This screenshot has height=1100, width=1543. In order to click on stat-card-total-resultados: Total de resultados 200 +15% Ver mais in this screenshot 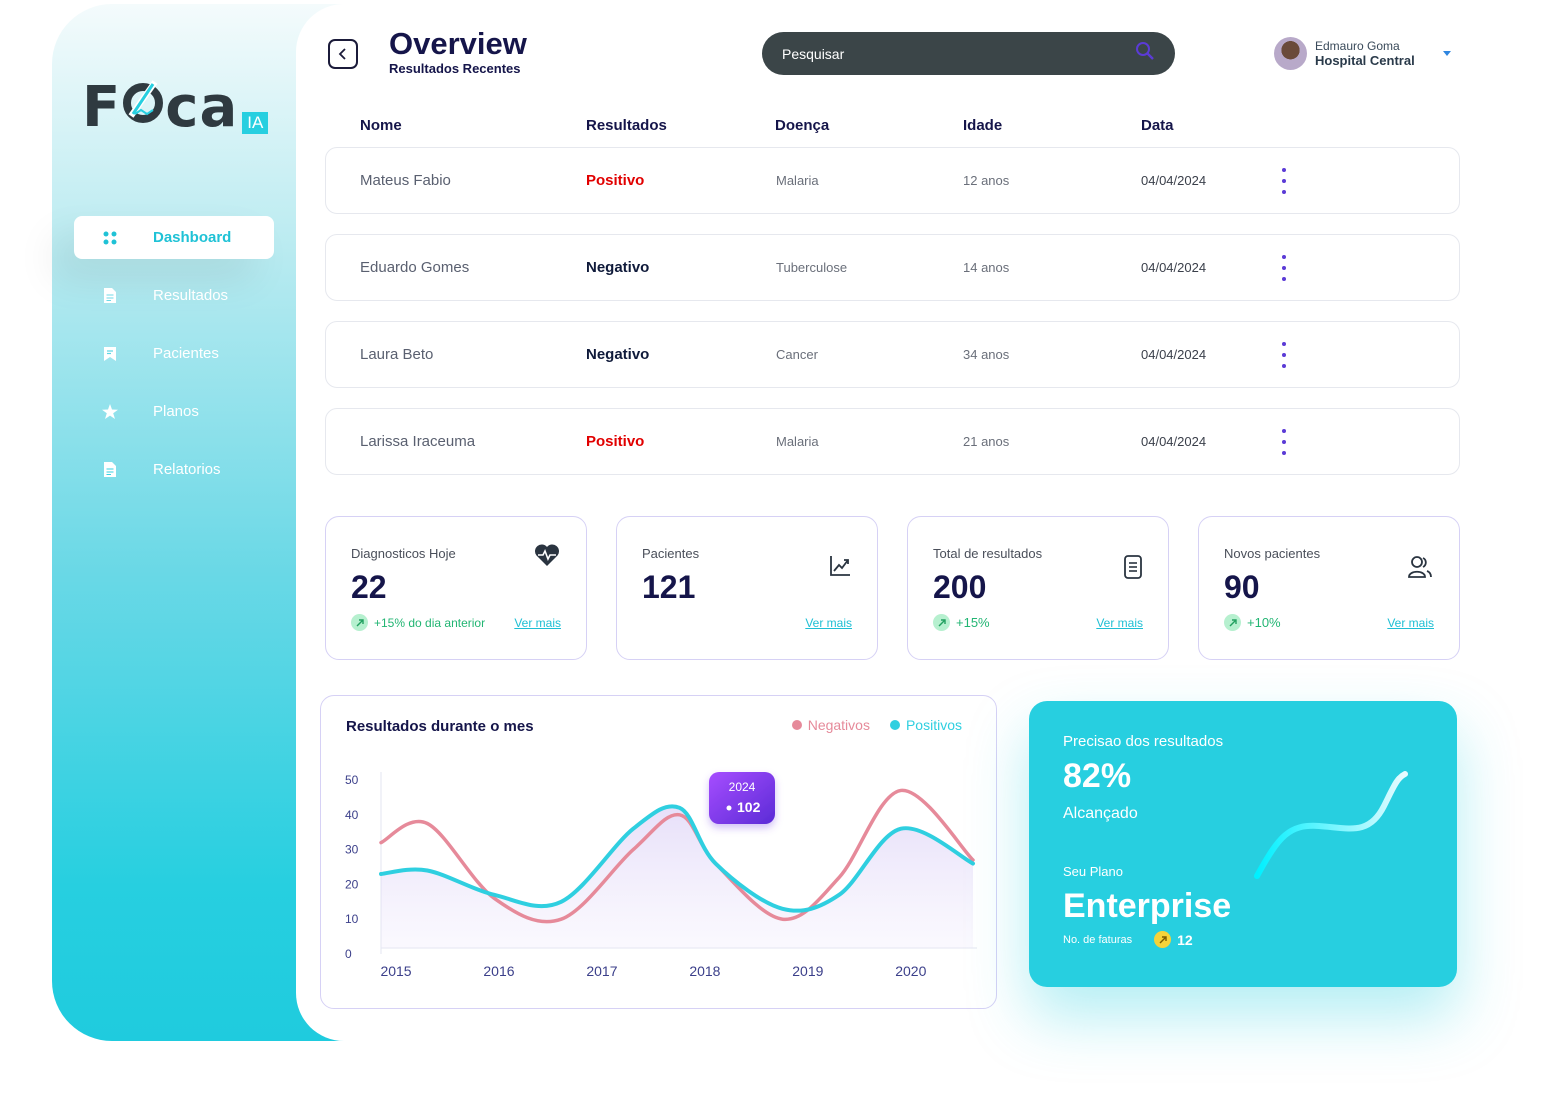, I will do `click(1038, 588)`.